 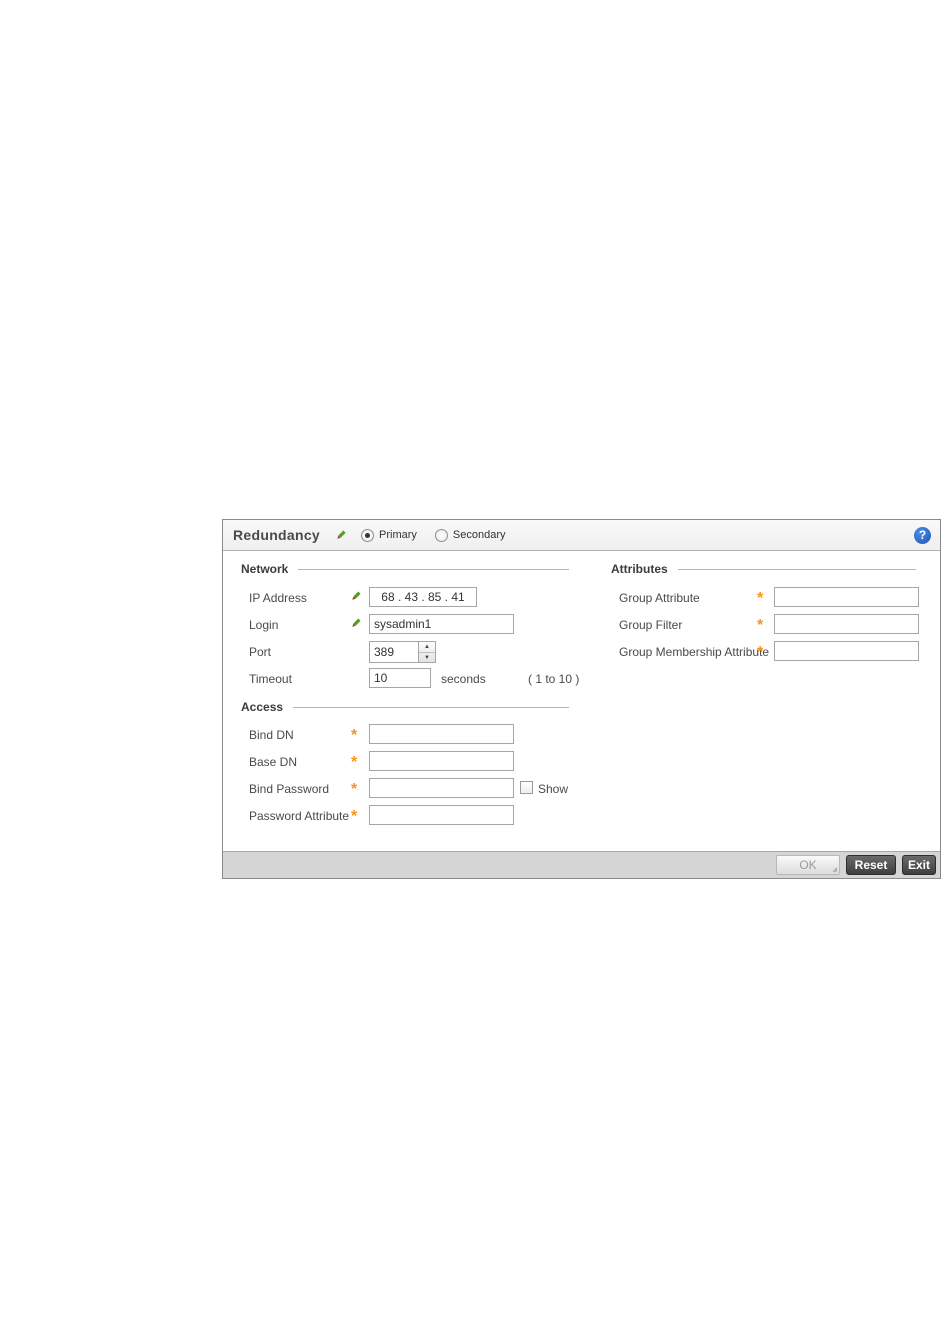 What do you see at coordinates (441, 624) in the screenshot?
I see `login-input` at bounding box center [441, 624].